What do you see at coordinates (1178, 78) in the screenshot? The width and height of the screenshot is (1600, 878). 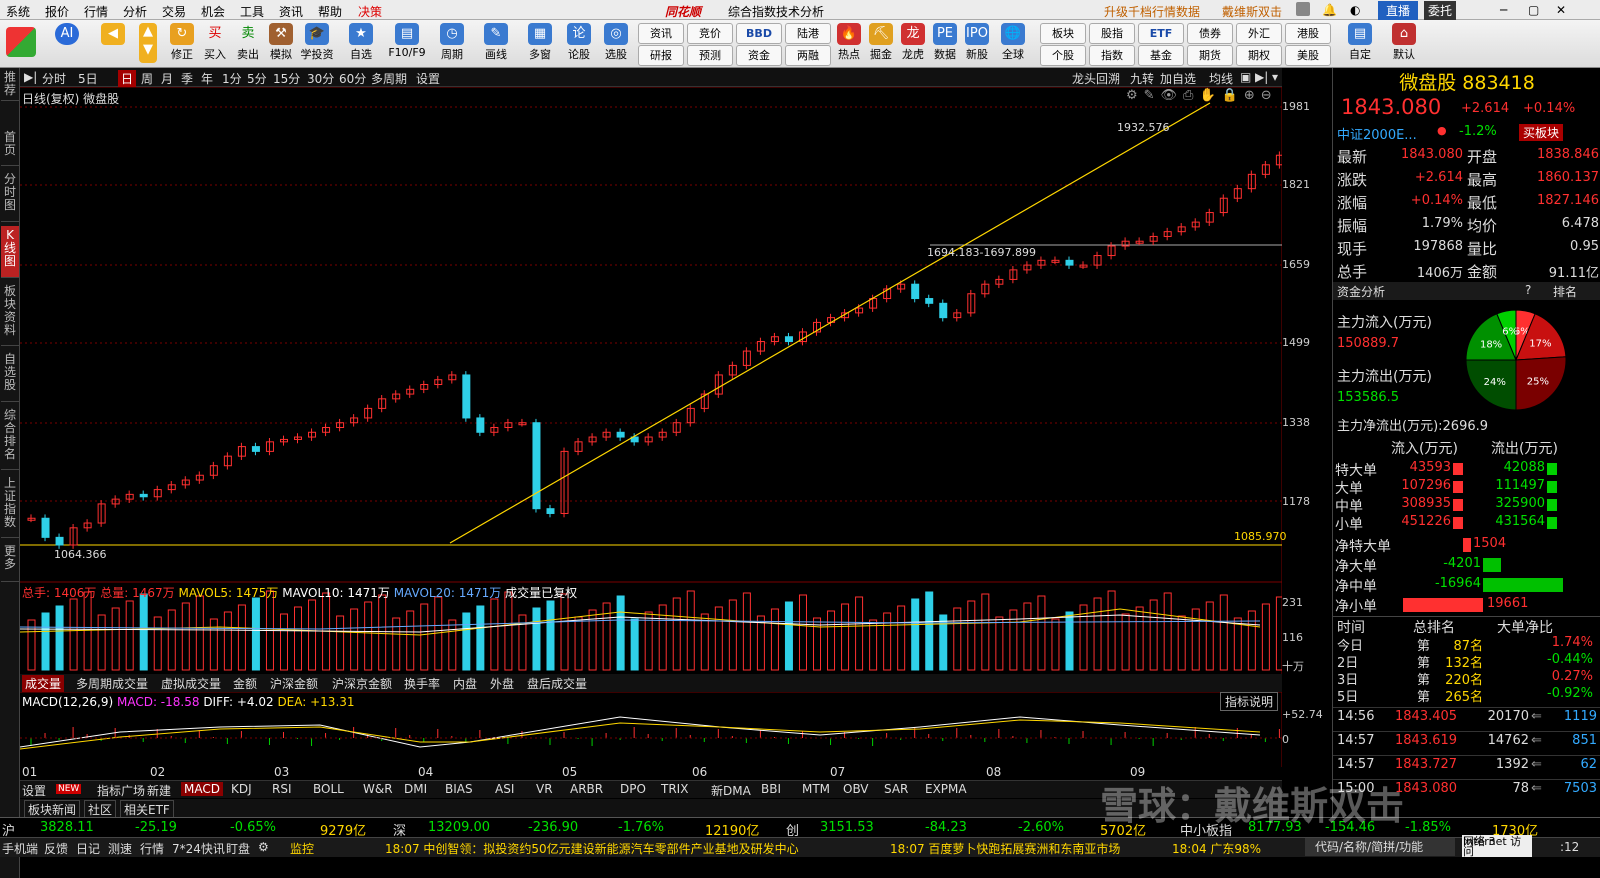 I see `add-watch-button: 加自选` at bounding box center [1178, 78].